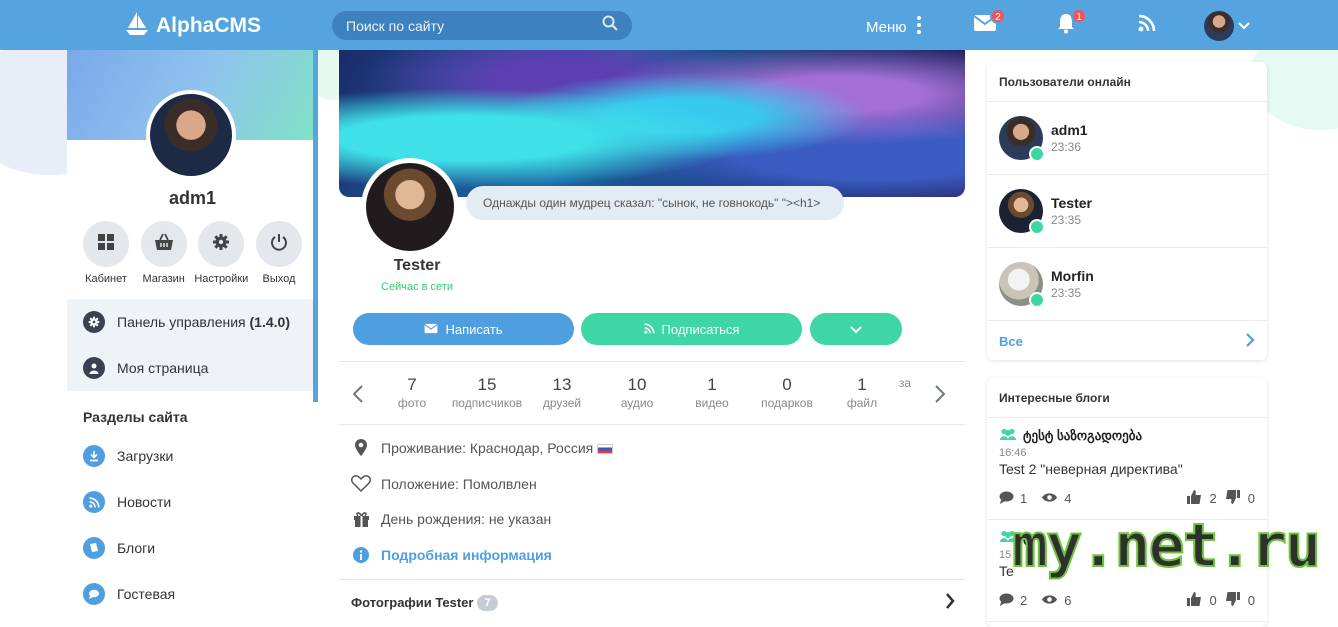 The image size is (1338, 627). I want to click on russia-flag-icon, so click(605, 448).